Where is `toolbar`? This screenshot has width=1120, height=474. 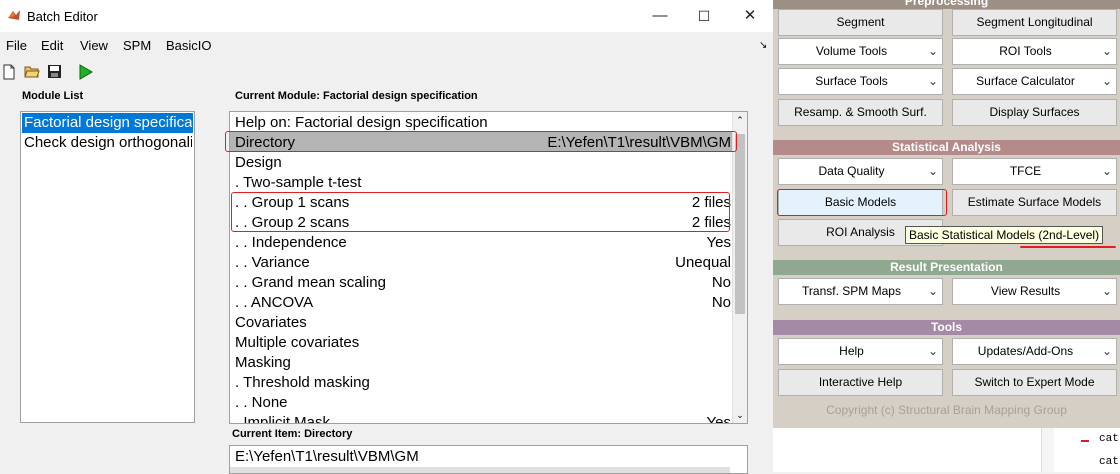
toolbar is located at coordinates (386, 73).